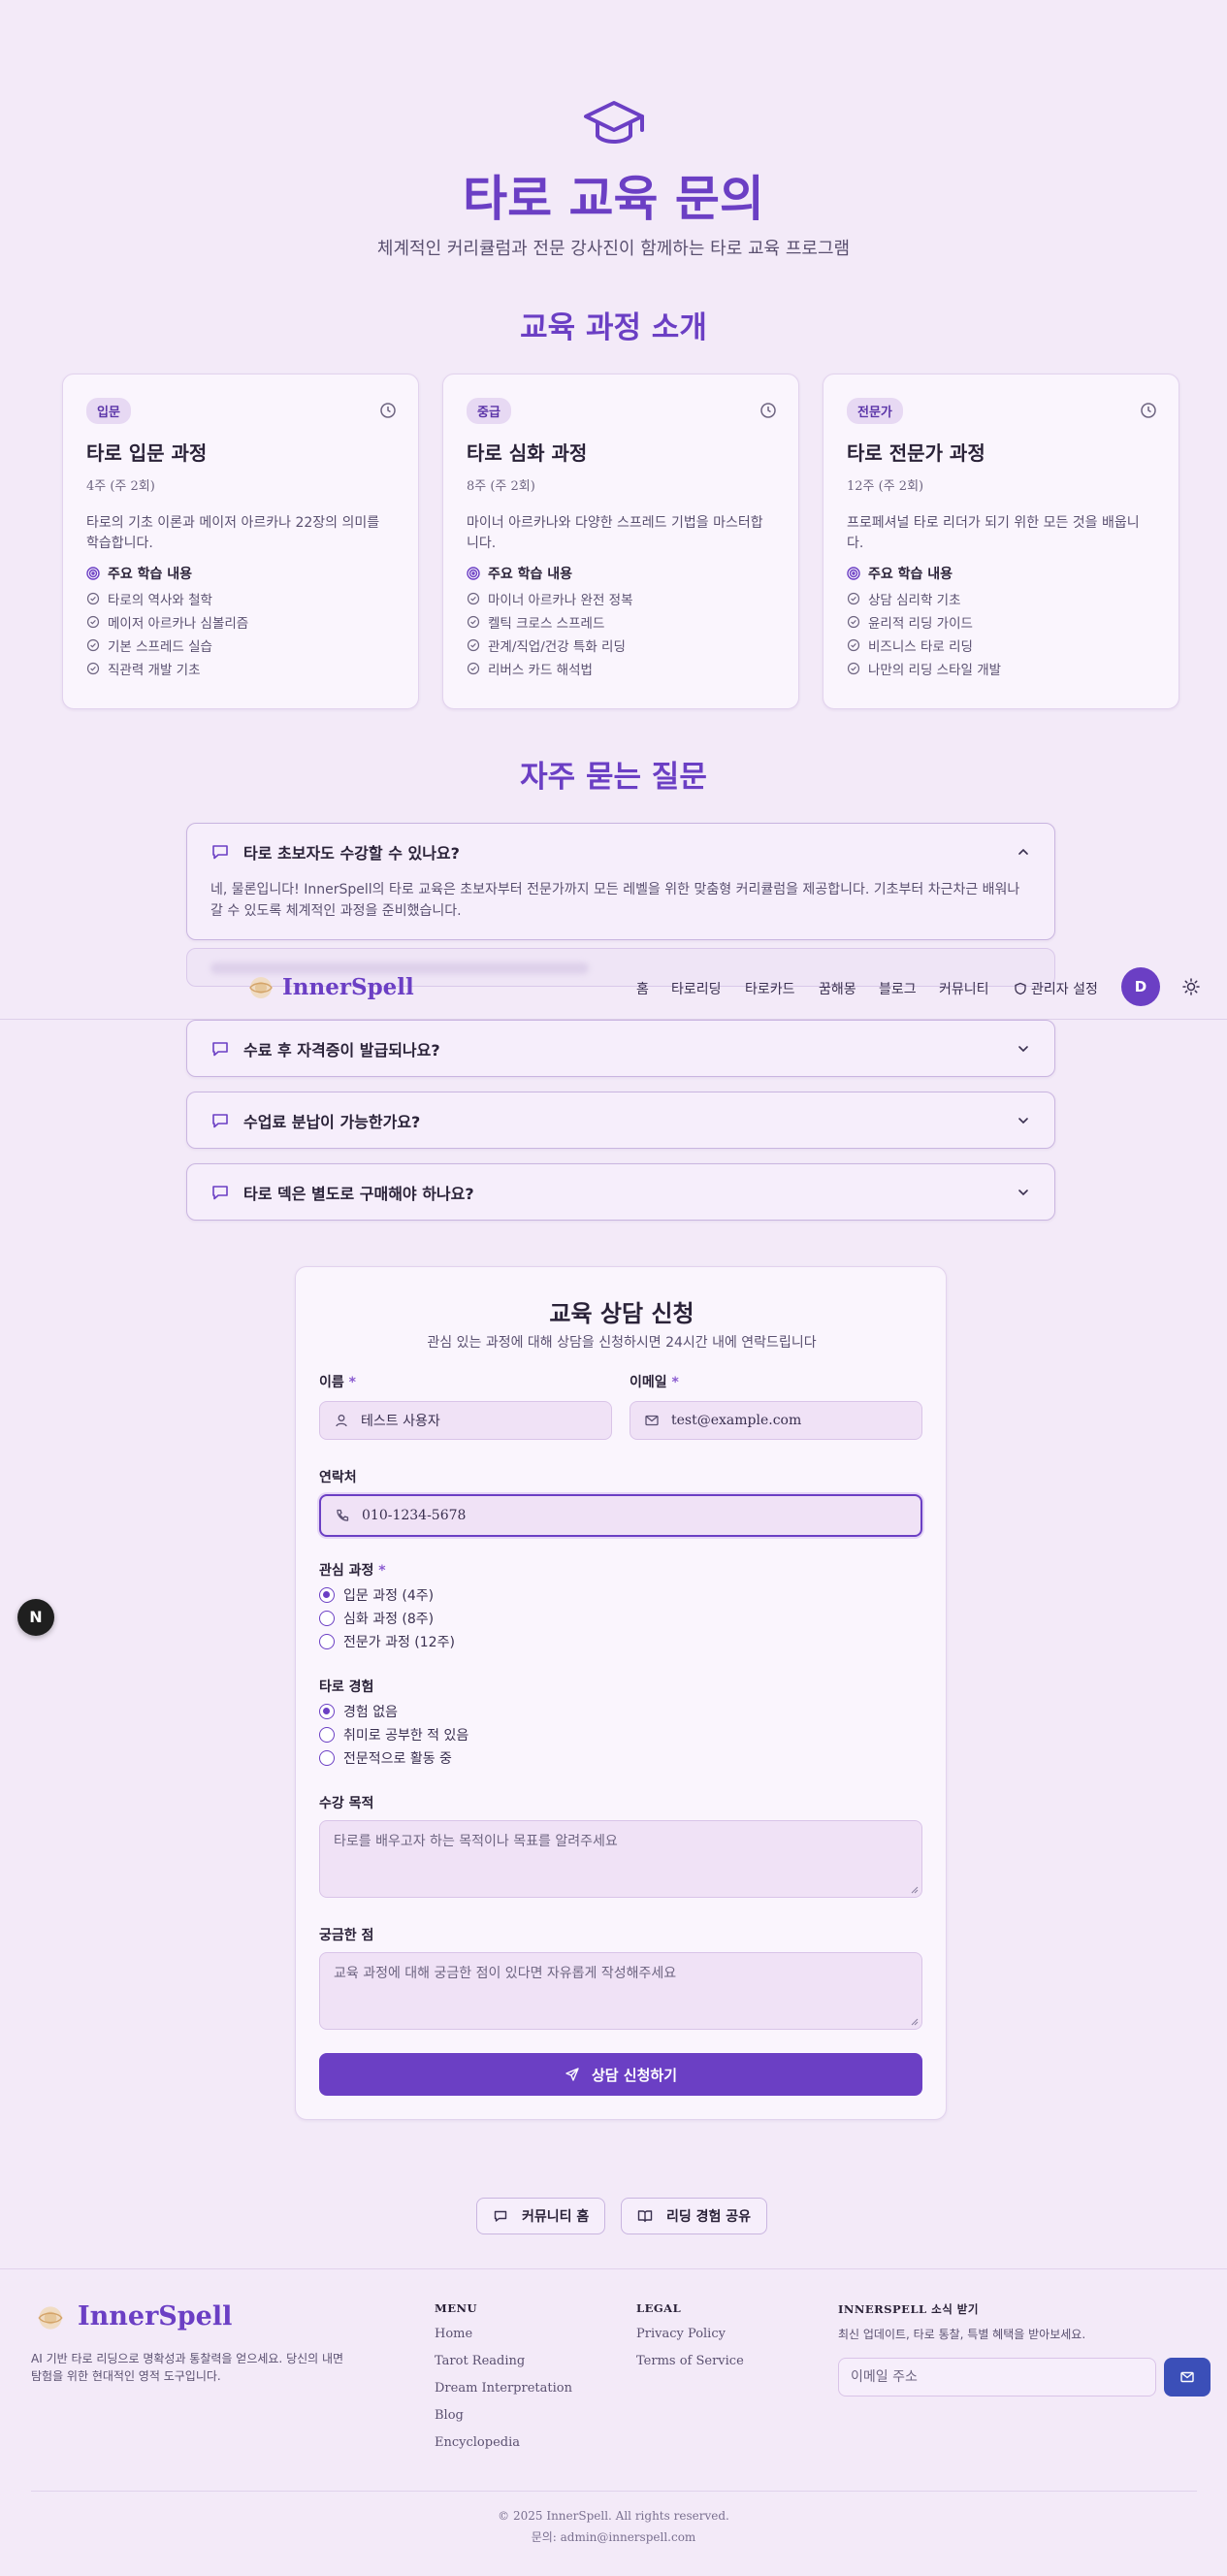  I want to click on faq-question: 타로 초보자도 수강할 수 있나요?, so click(351, 853).